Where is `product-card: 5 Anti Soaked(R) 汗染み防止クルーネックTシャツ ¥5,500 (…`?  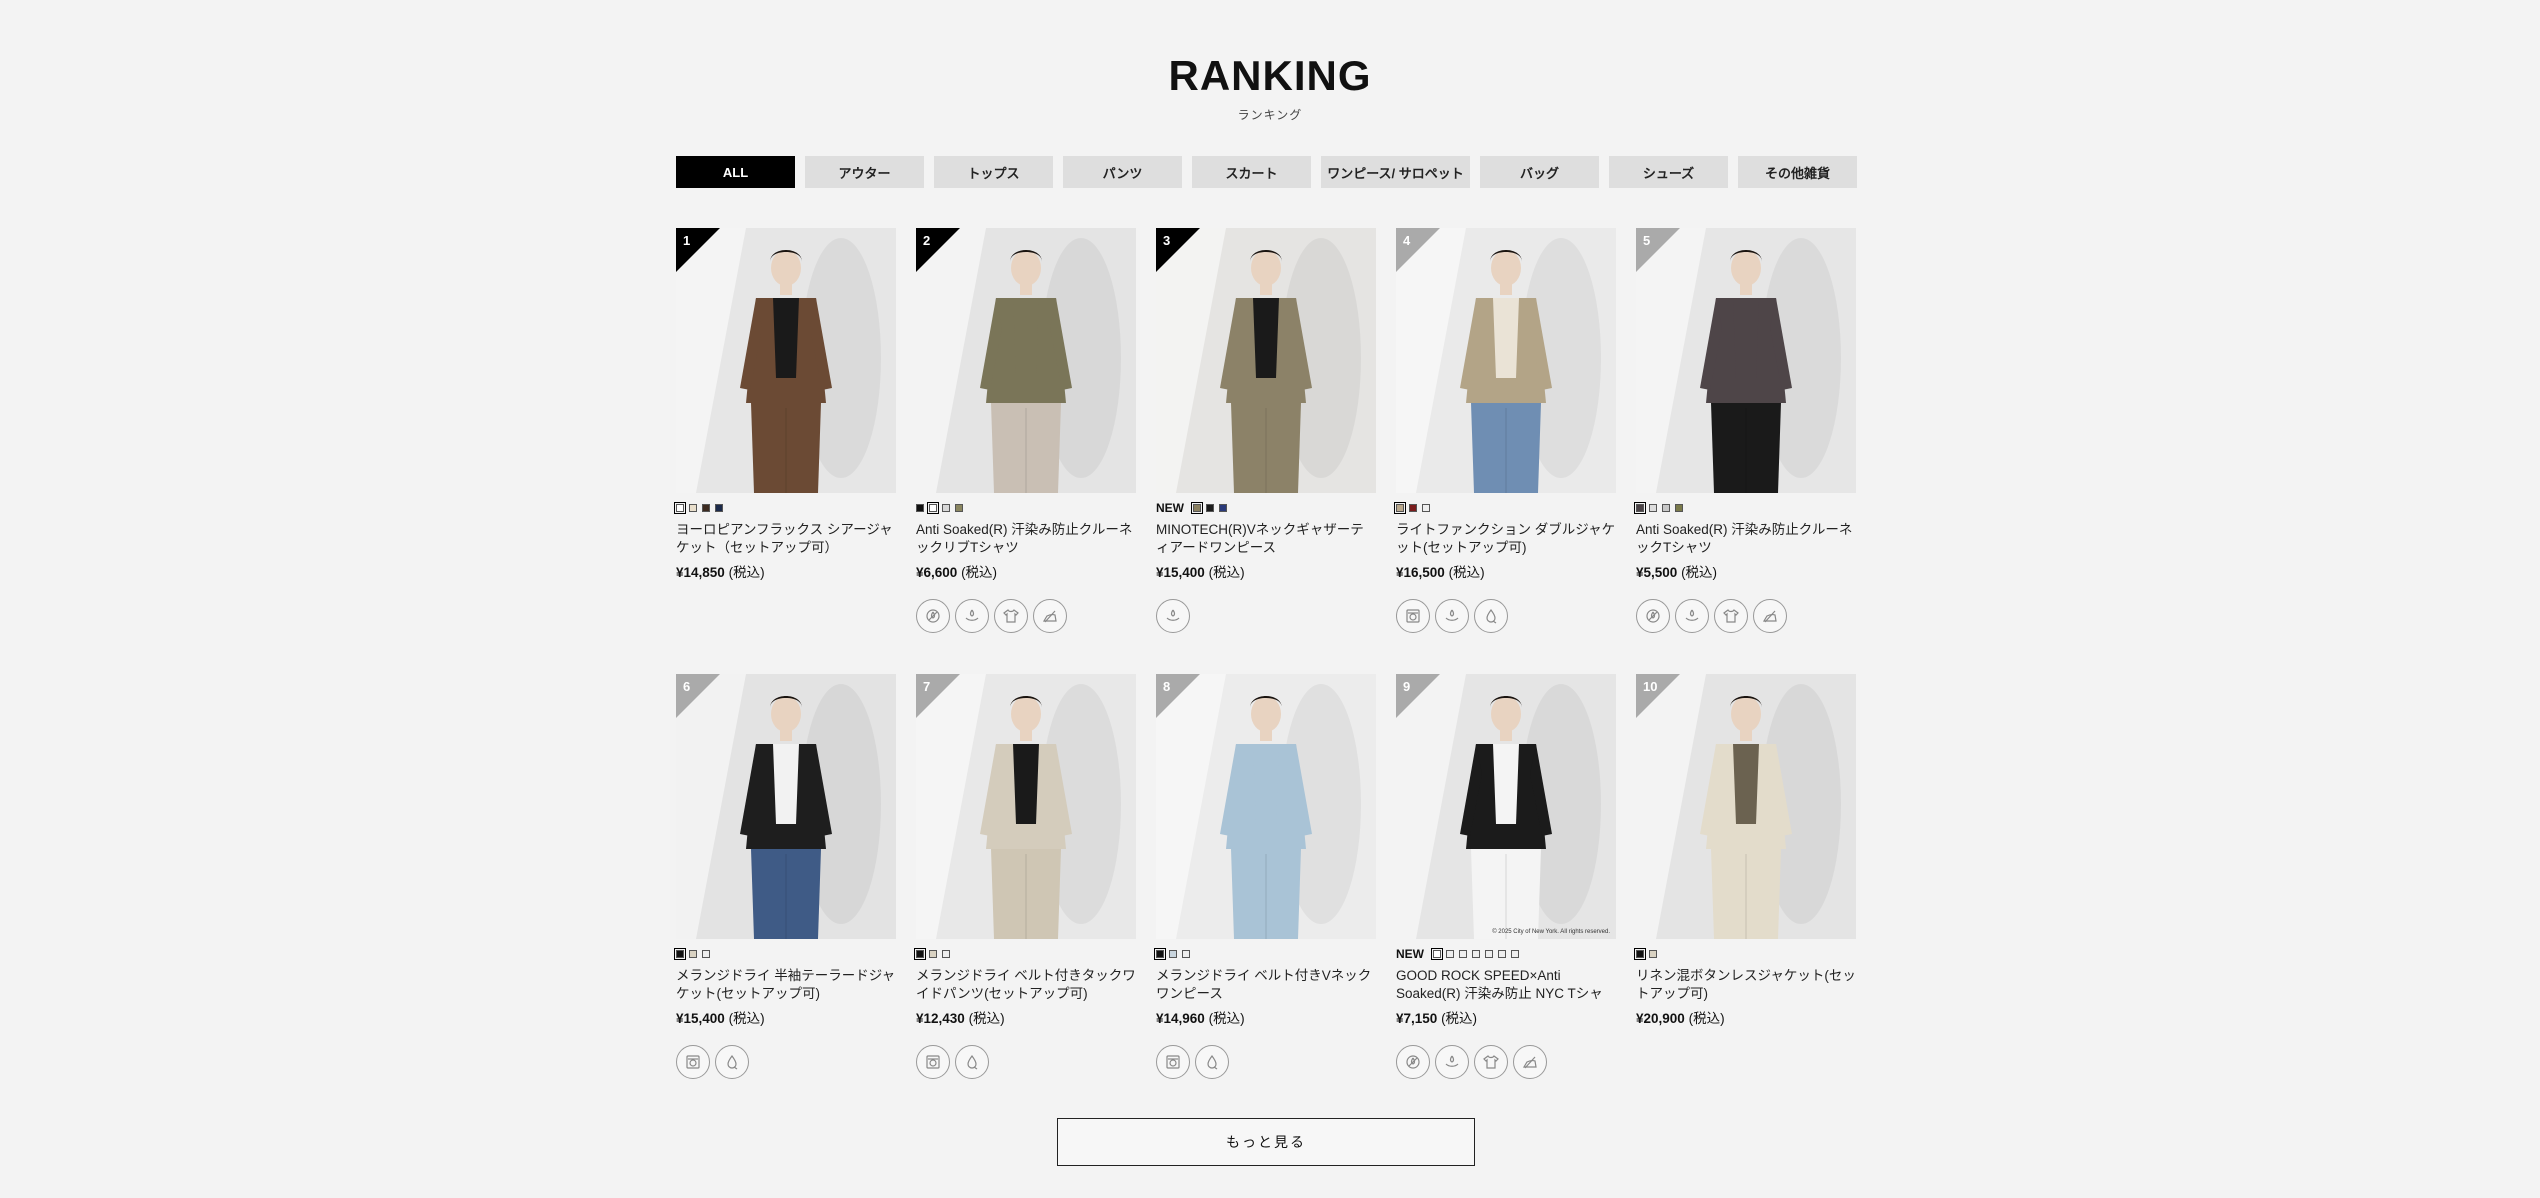
product-card: 5 Anti Soaked(R) 汗染み防止クルーネックTシャツ ¥5,500 (… is located at coordinates (1745, 451).